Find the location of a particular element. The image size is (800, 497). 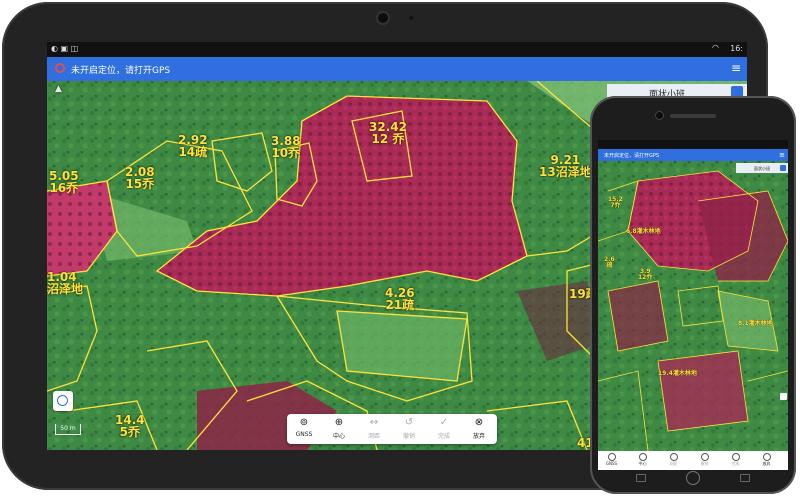

undo-button: ↺ 撤销 is located at coordinates (409, 429).